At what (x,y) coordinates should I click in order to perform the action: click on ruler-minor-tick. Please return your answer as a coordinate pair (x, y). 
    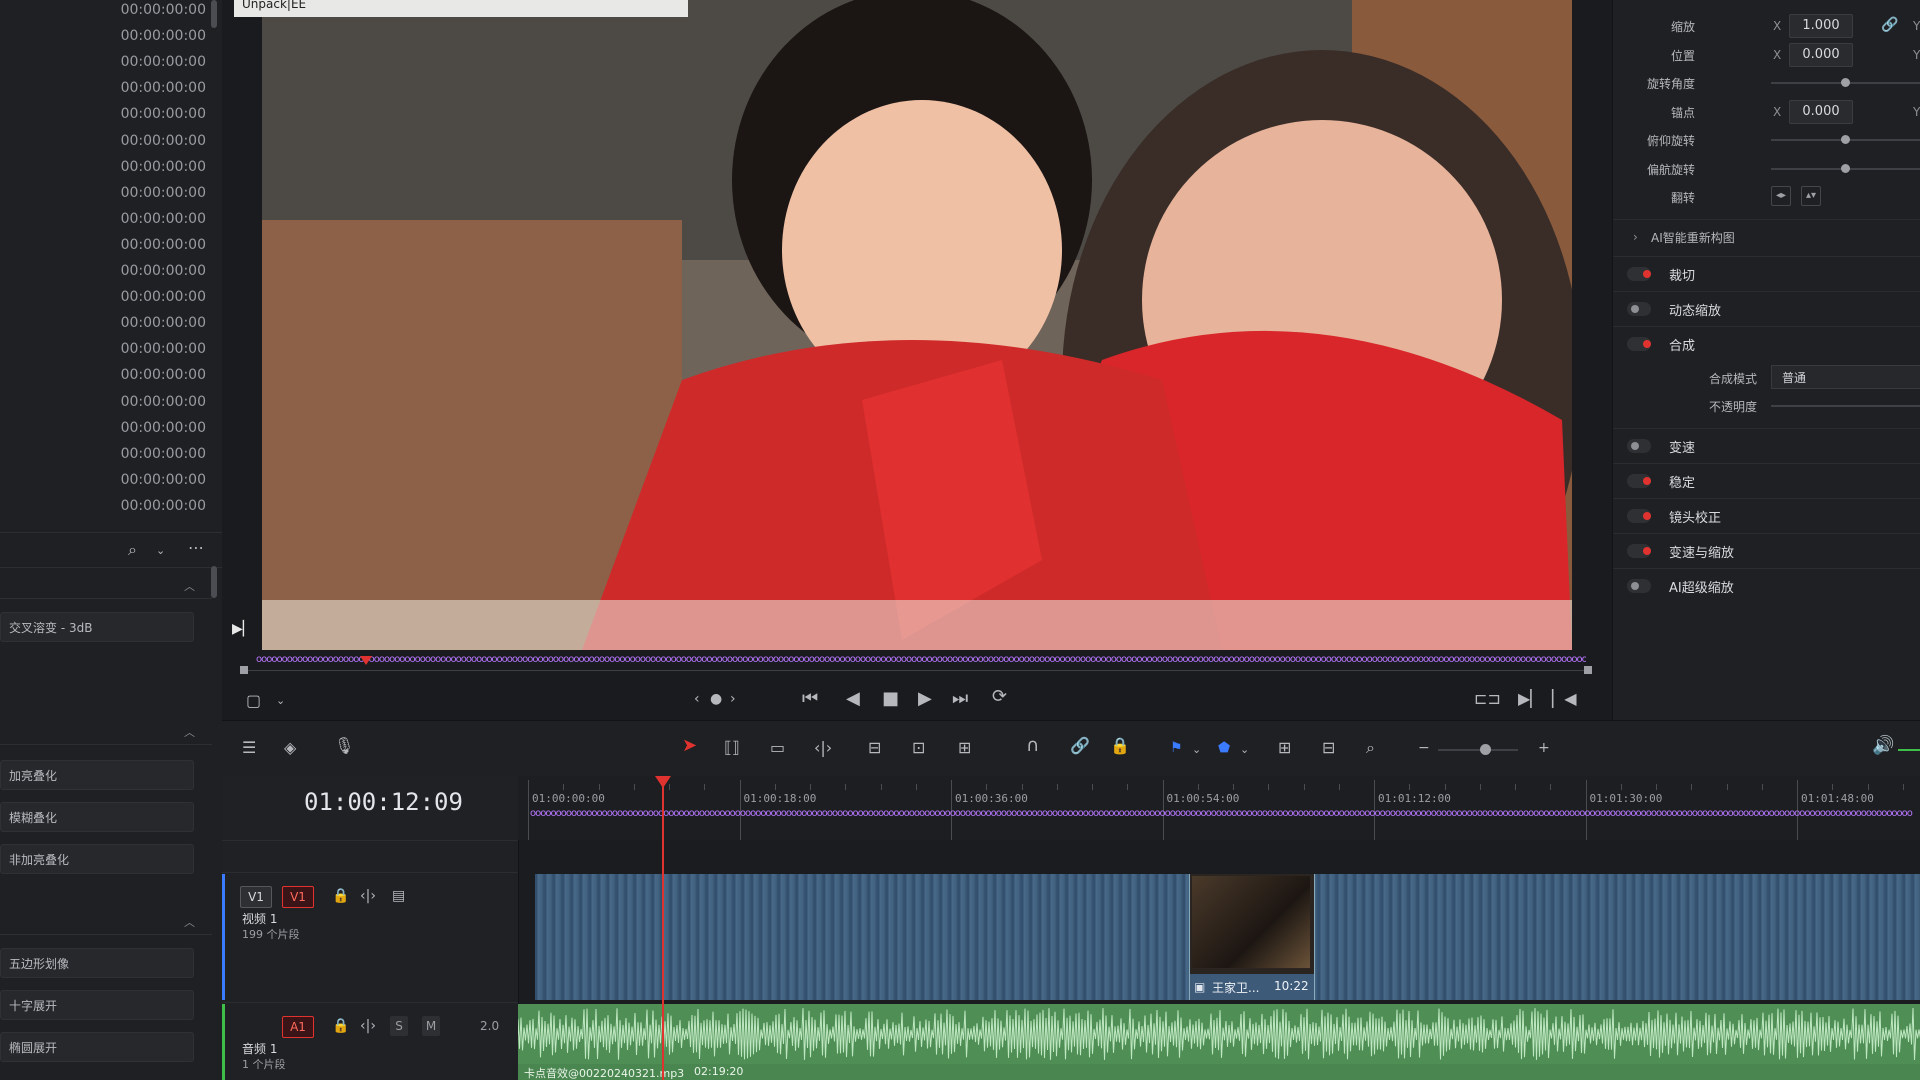
    Looking at the image, I should click on (1022, 787).